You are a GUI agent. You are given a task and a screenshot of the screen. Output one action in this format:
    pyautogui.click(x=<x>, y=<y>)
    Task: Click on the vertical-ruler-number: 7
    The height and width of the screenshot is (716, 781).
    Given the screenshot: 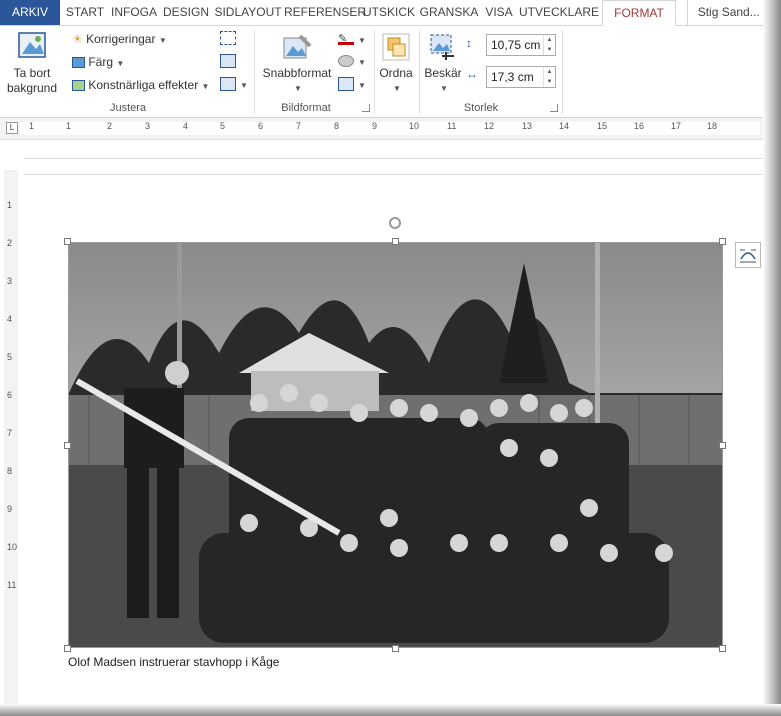 What is the action you would take?
    pyautogui.click(x=10, y=433)
    